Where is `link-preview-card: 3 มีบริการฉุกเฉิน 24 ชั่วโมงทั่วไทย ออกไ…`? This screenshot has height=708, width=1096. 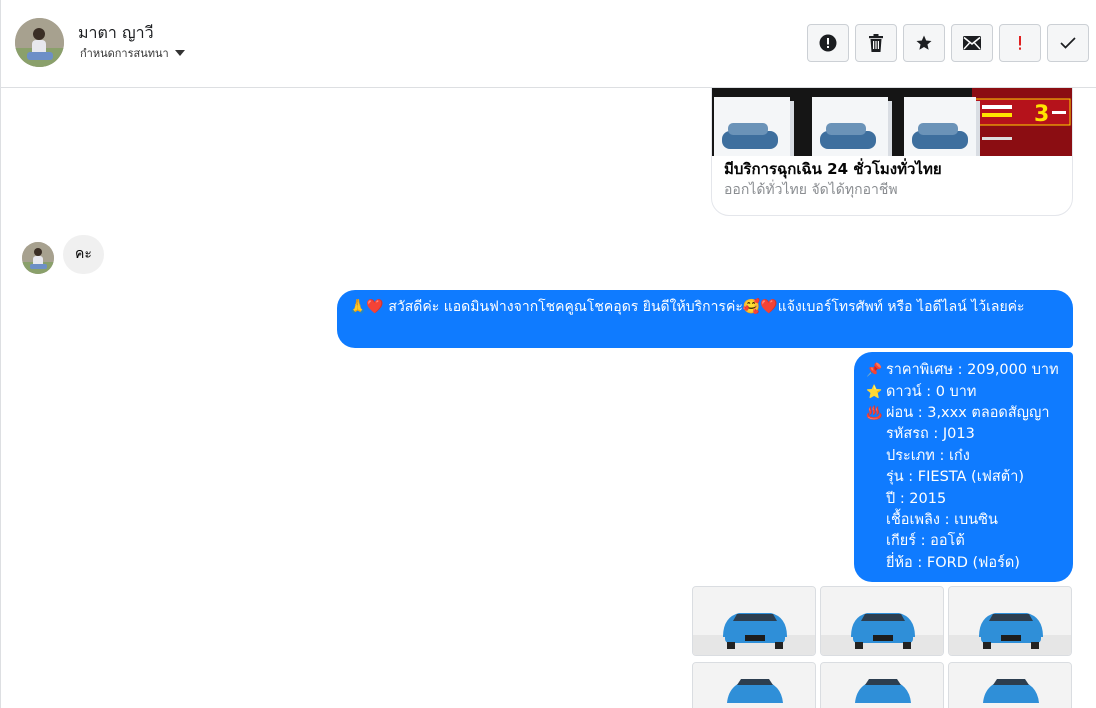
link-preview-card: 3 มีบริการฉุกเฉิน 24 ชั่วโมงทั่วไทย ออกไ… is located at coordinates (892, 152).